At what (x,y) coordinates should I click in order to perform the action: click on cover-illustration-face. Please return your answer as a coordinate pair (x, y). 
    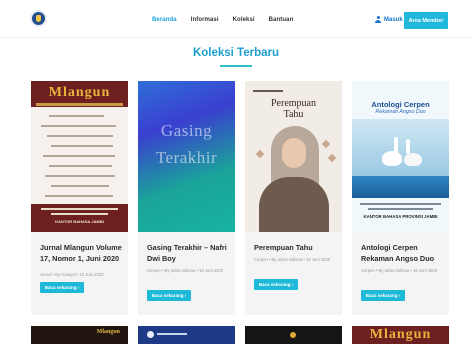
    Looking at the image, I should click on (294, 153).